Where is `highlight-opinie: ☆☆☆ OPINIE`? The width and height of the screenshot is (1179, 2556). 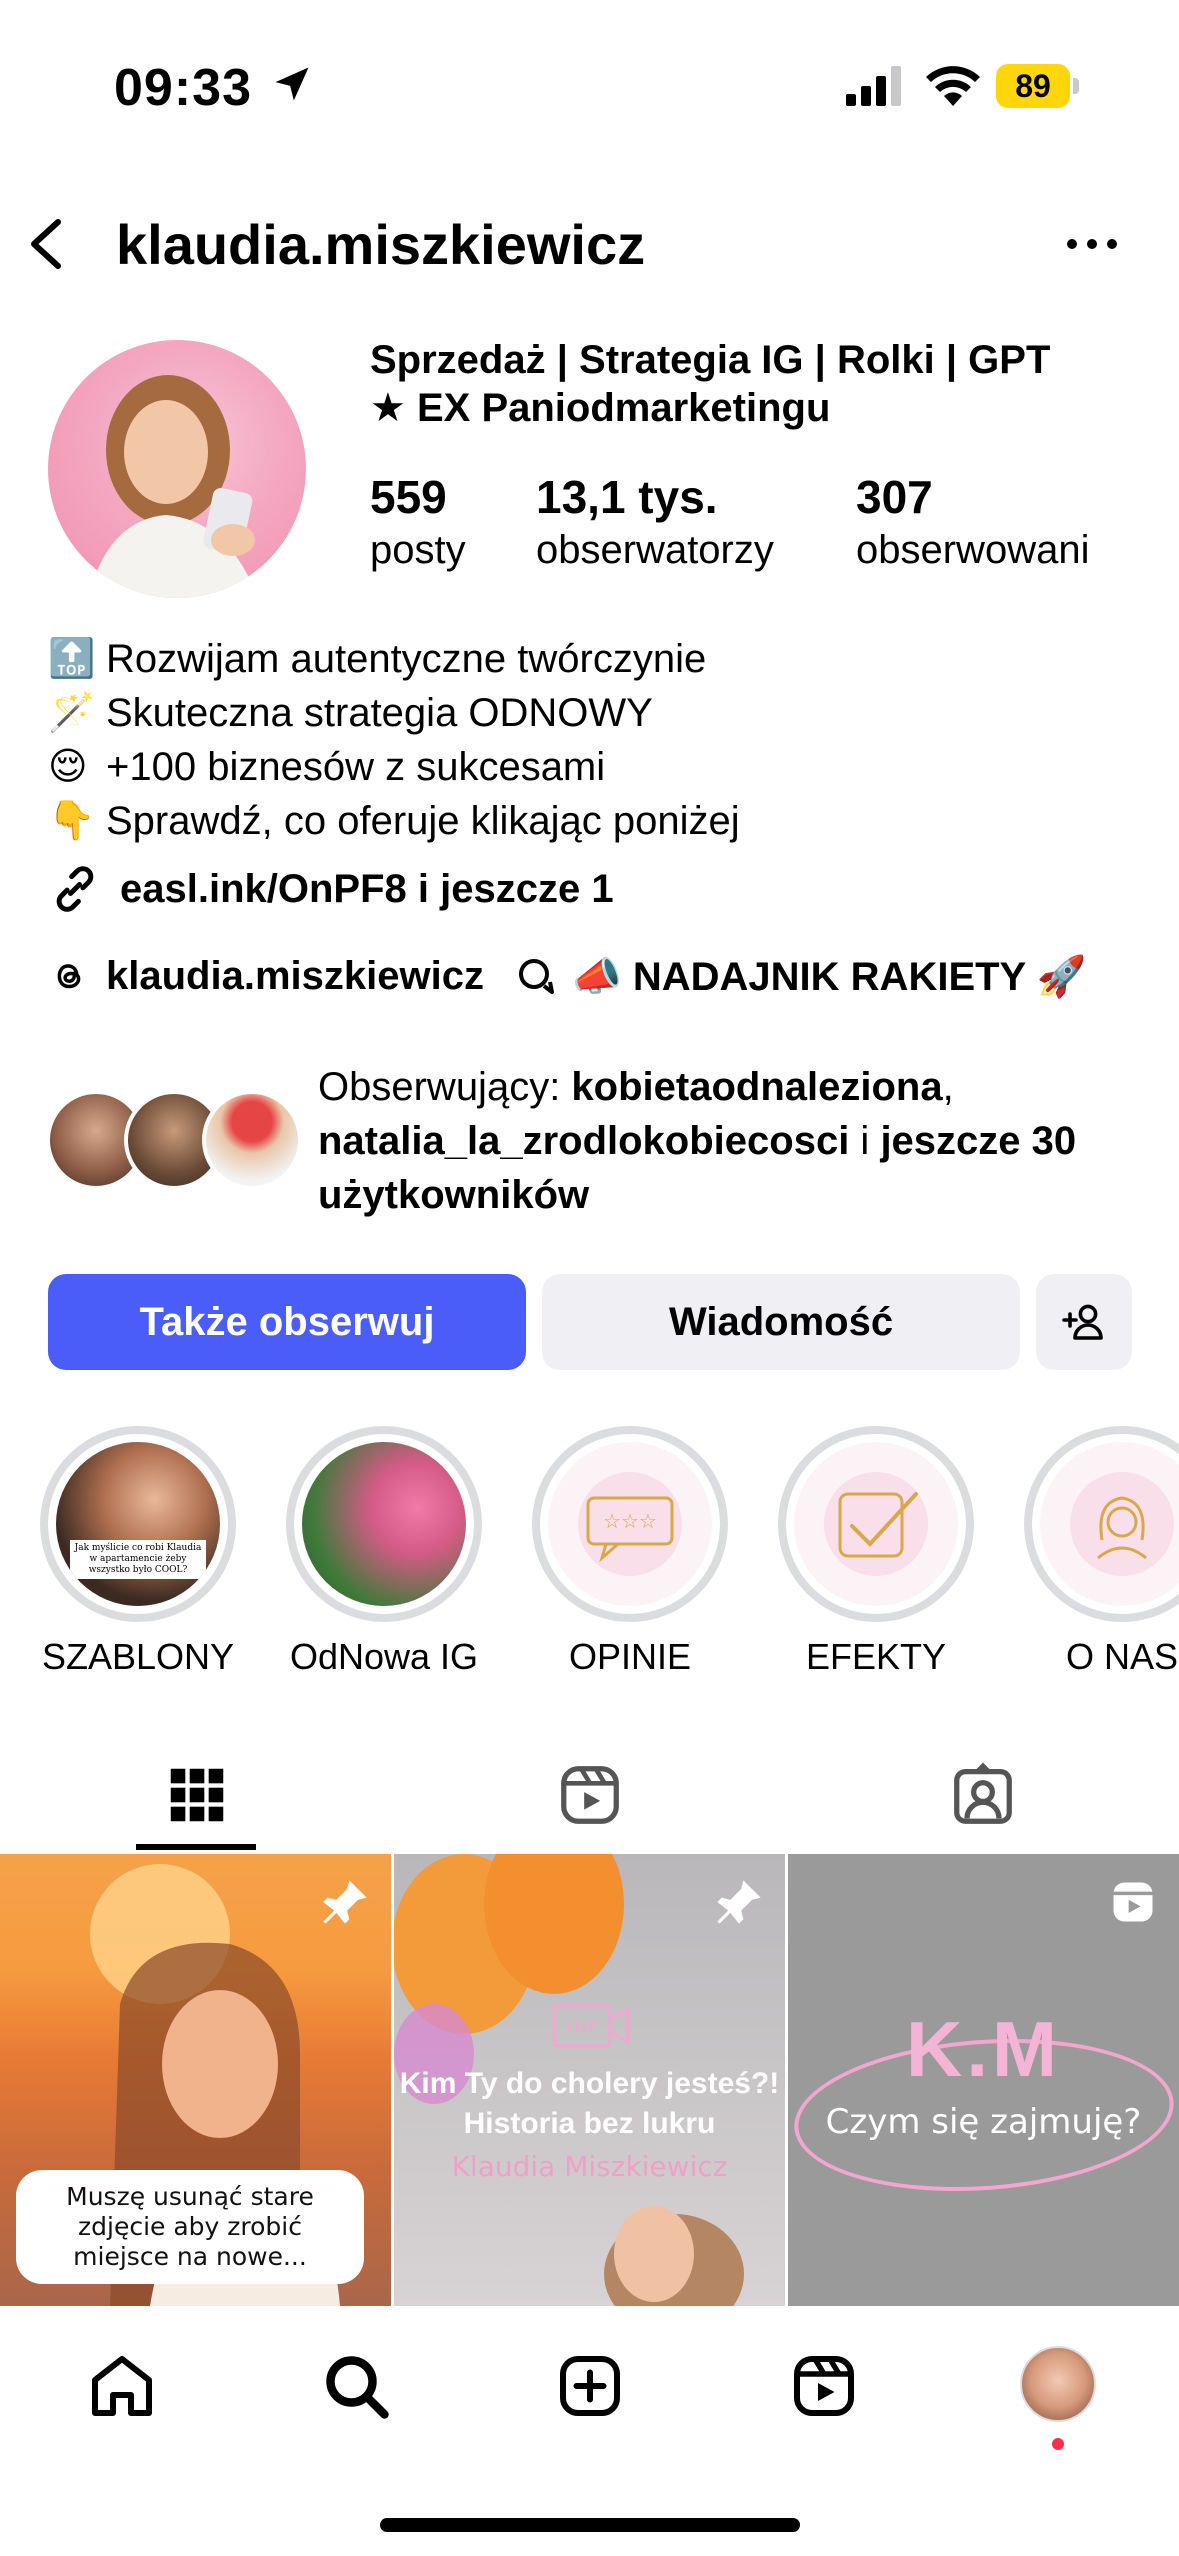 highlight-opinie: ☆☆☆ OPINIE is located at coordinates (630, 1552).